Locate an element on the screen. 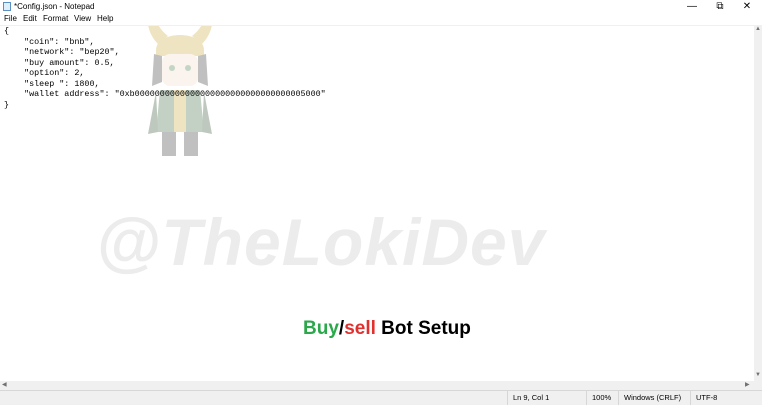 The width and height of the screenshot is (762, 405). menu-format: Format is located at coordinates (55, 19).